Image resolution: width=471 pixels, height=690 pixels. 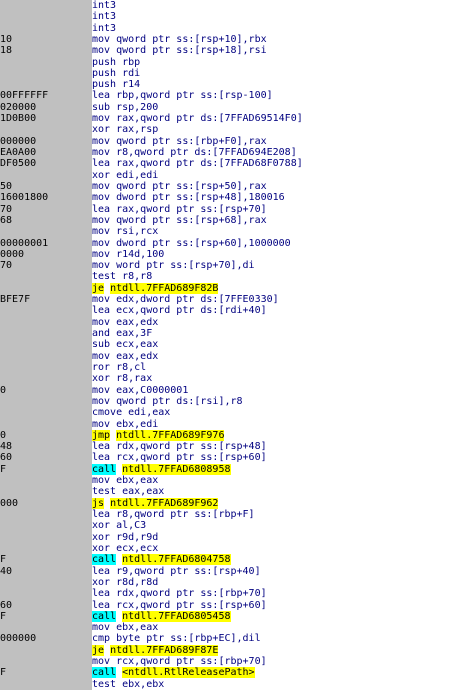 What do you see at coordinates (235, 277) in the screenshot?
I see `instruction-row: test r8,r8` at bounding box center [235, 277].